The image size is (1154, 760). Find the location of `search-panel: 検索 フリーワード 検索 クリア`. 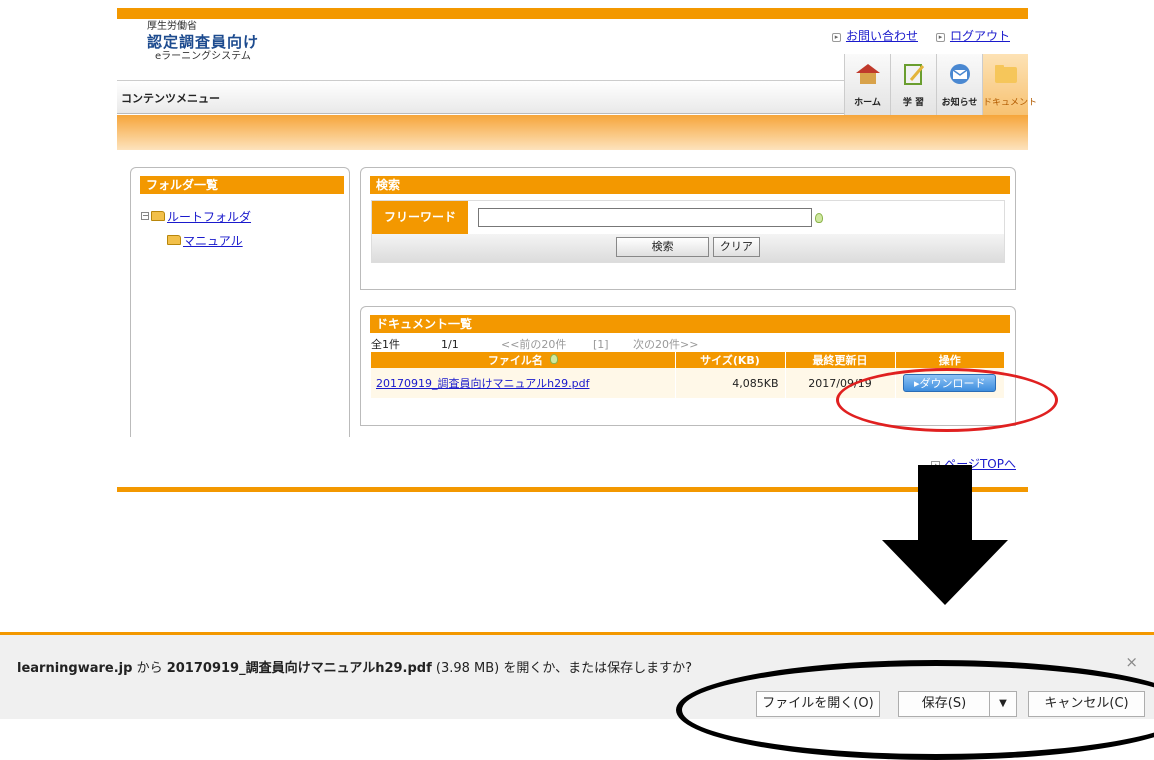

search-panel: 検索 フリーワード 検索 クリア is located at coordinates (688, 228).